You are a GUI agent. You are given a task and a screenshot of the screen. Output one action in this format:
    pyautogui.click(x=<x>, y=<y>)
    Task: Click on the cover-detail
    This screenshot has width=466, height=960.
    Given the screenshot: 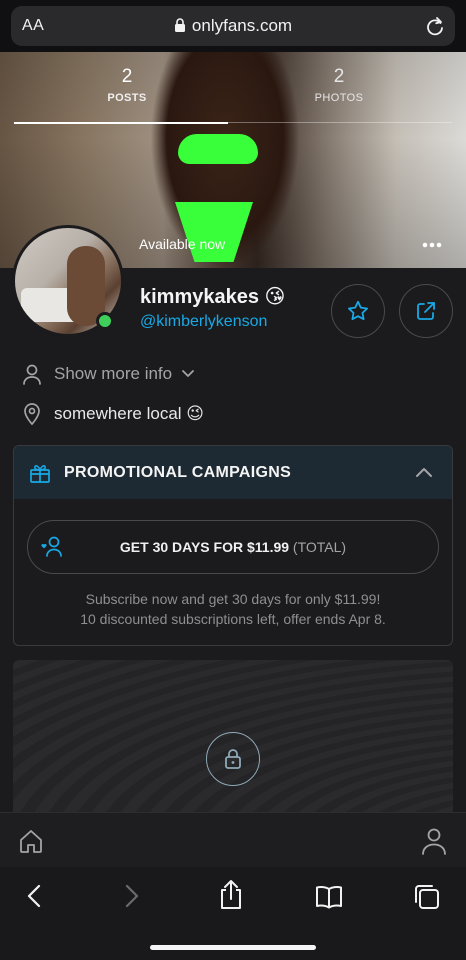 What is the action you would take?
    pyautogui.click(x=218, y=149)
    